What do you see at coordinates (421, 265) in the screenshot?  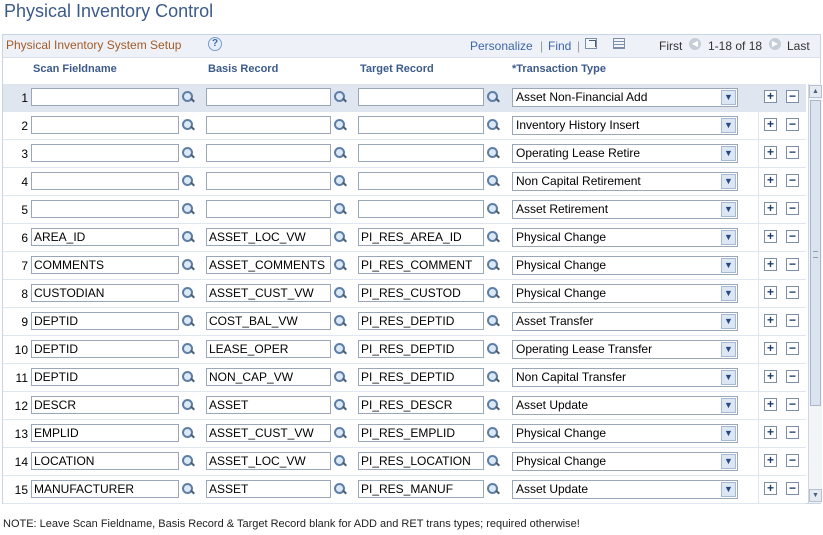 I see `target-record-input: PI_RES_COMMENT` at bounding box center [421, 265].